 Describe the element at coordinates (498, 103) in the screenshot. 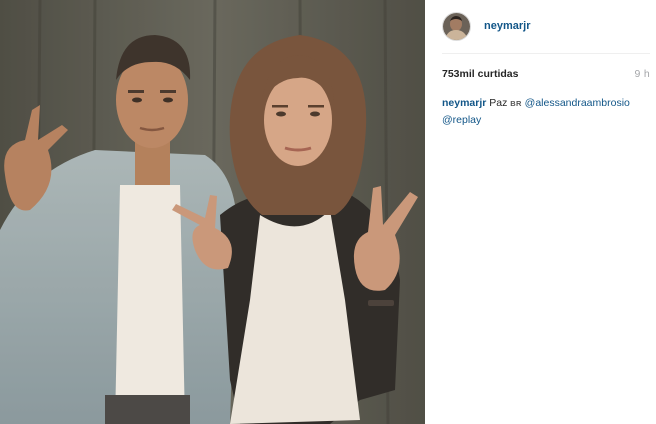

I see `caption-text: Paz` at that location.